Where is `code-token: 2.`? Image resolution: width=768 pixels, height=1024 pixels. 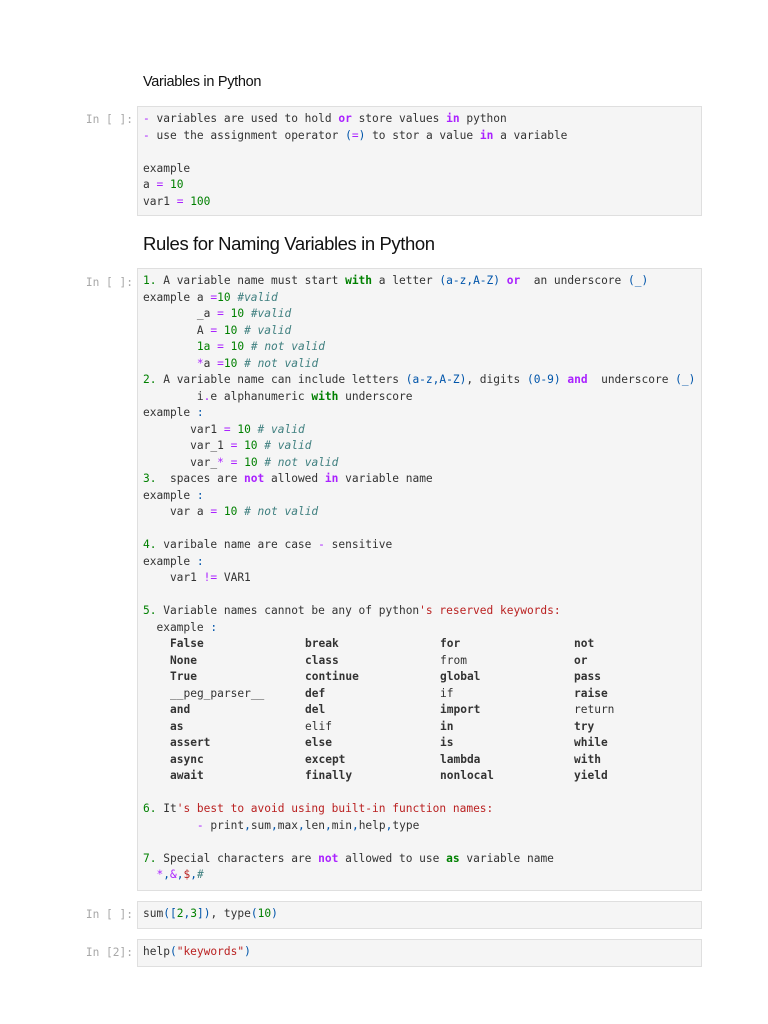 code-token: 2. is located at coordinates (150, 379).